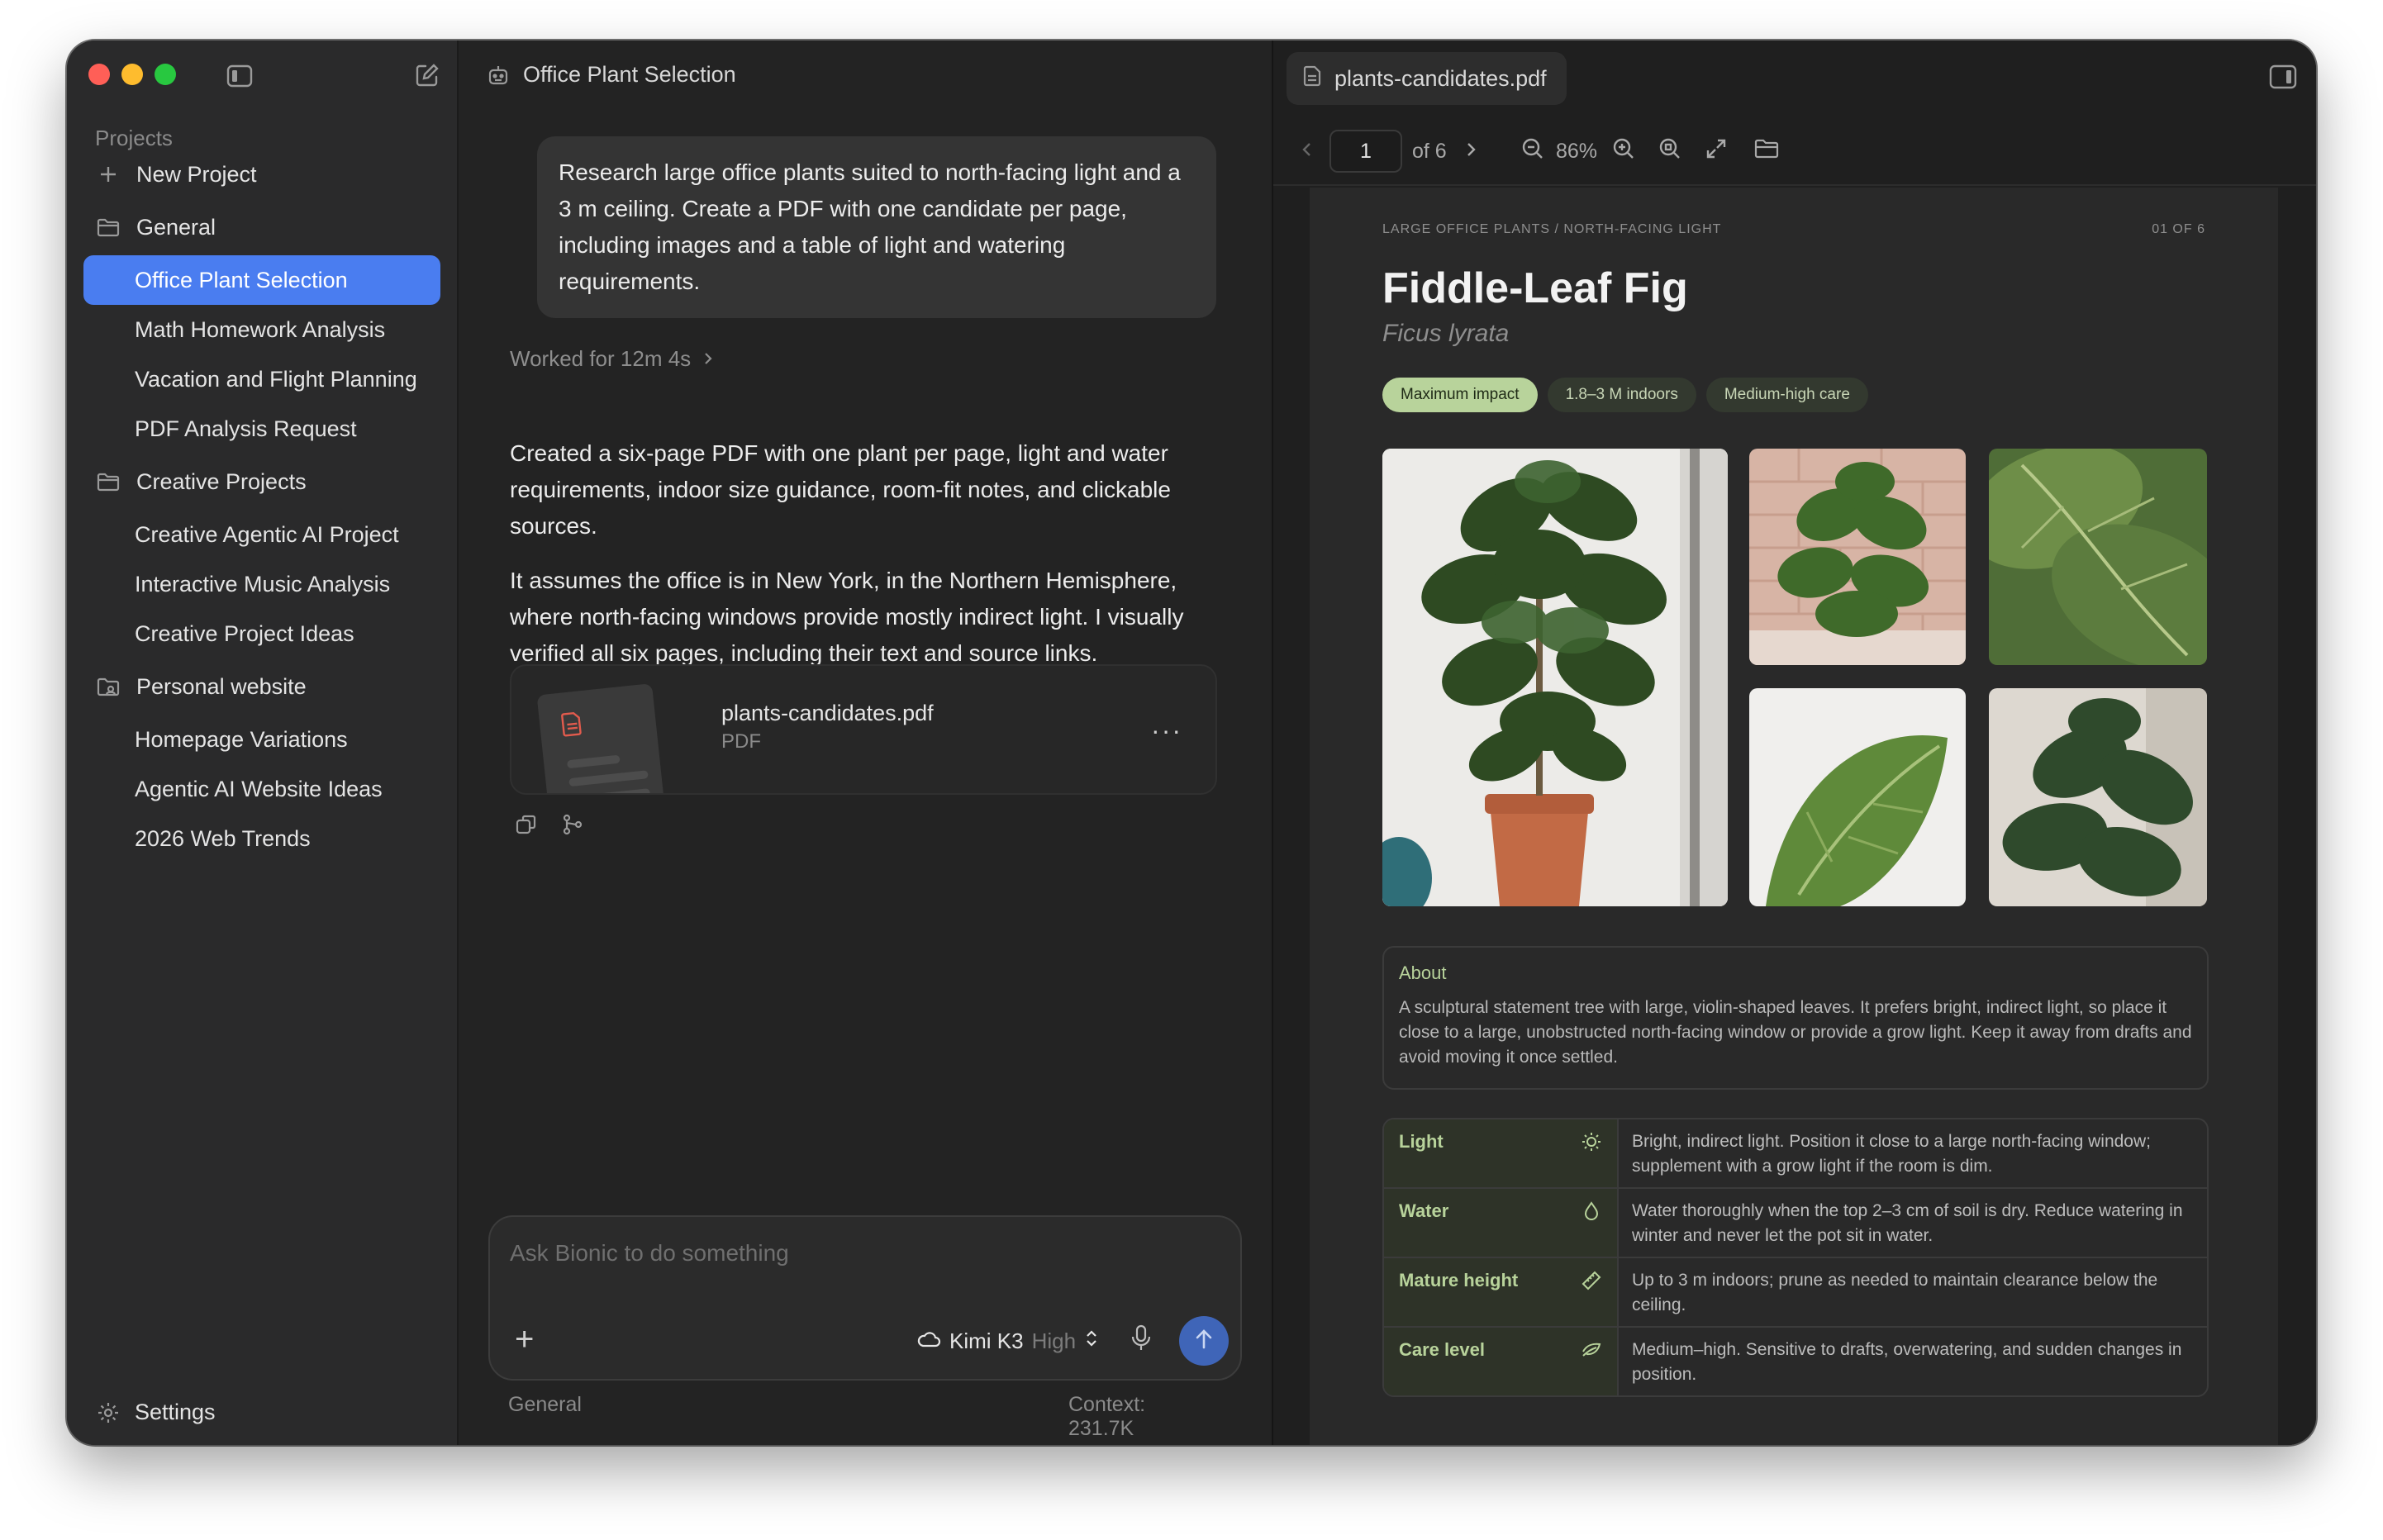 The height and width of the screenshot is (1540, 2383). I want to click on sidebar-item-label: Agentic AI Website Ideas, so click(259, 788).